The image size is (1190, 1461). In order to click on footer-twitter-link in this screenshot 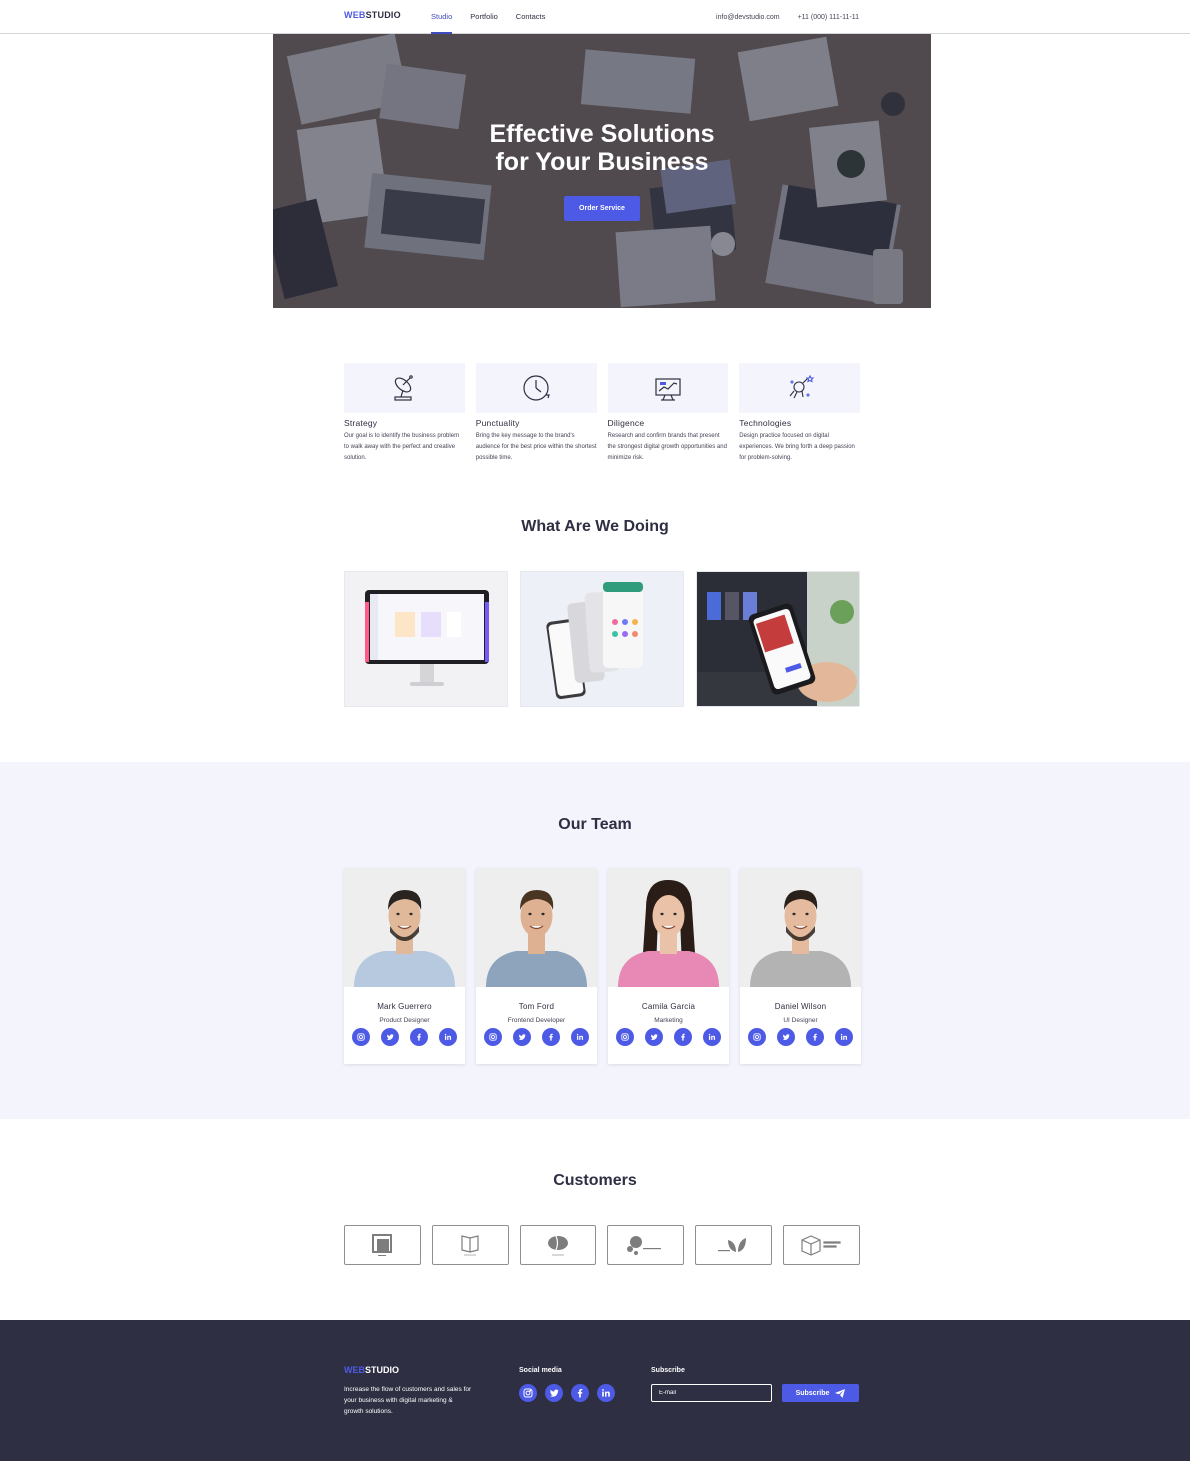, I will do `click(554, 1393)`.